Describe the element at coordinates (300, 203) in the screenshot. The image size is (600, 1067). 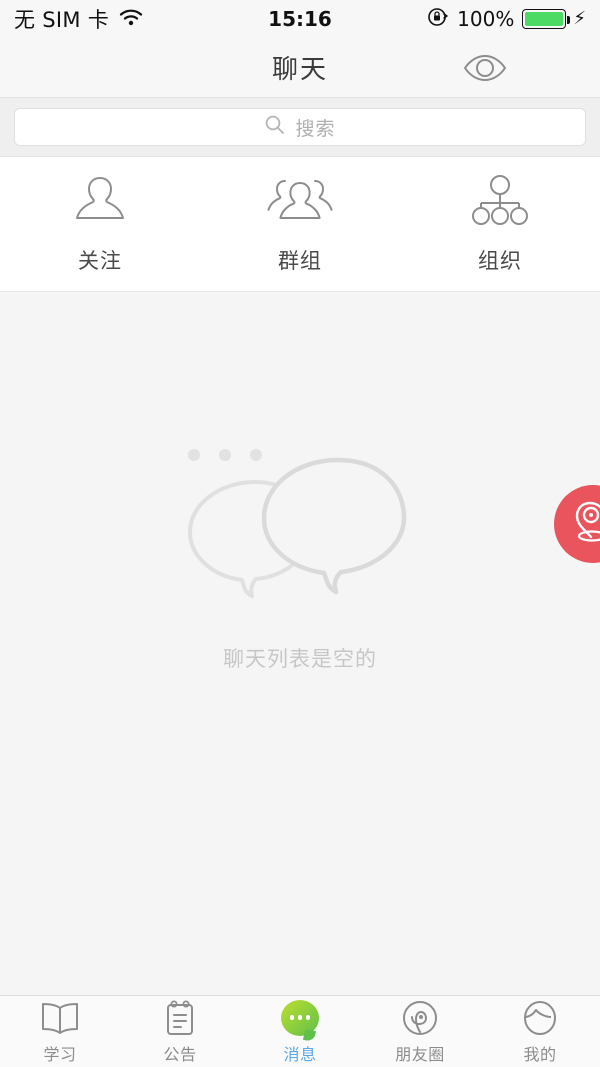
I see `group-people-icon` at that location.